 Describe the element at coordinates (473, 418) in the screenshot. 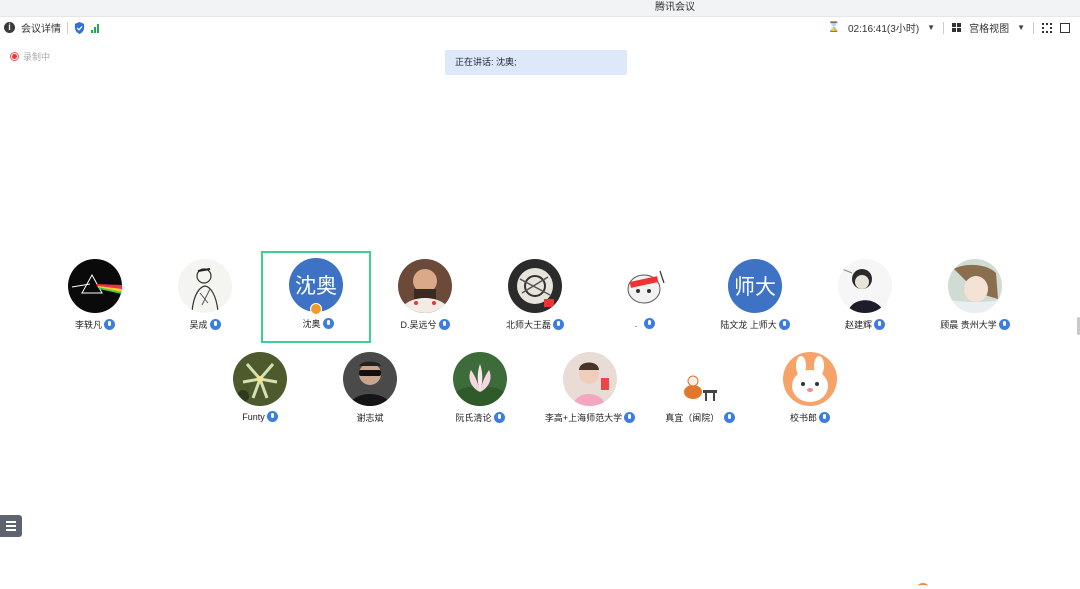

I see `participant-name: 阮氏清论` at that location.